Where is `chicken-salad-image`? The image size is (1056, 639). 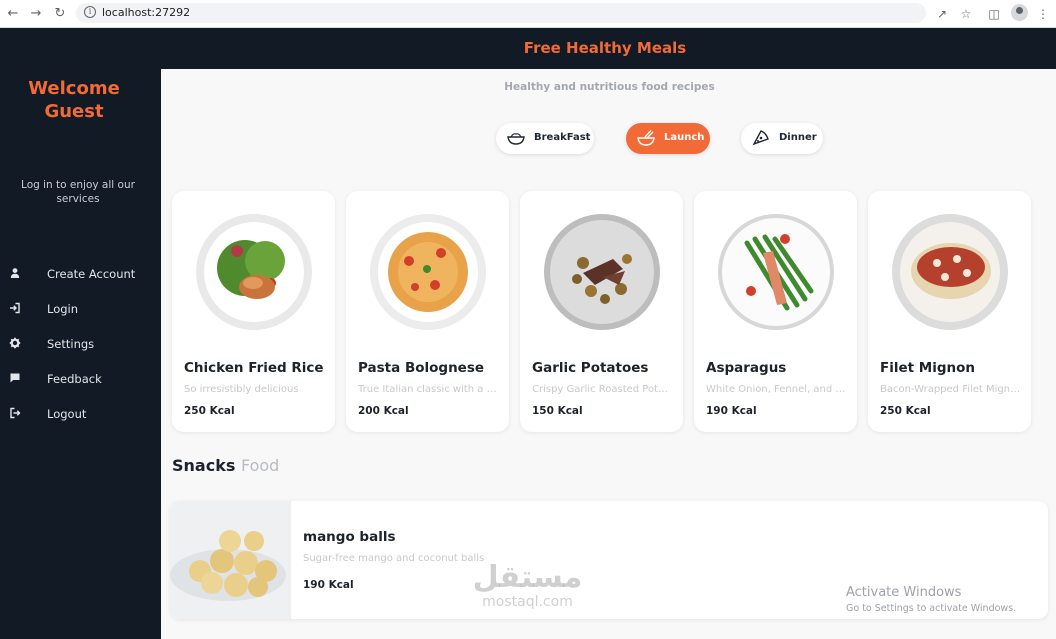 chicken-salad-image is located at coordinates (254, 272).